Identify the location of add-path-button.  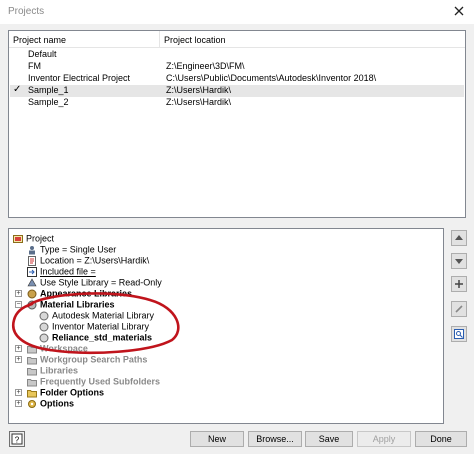
(459, 284).